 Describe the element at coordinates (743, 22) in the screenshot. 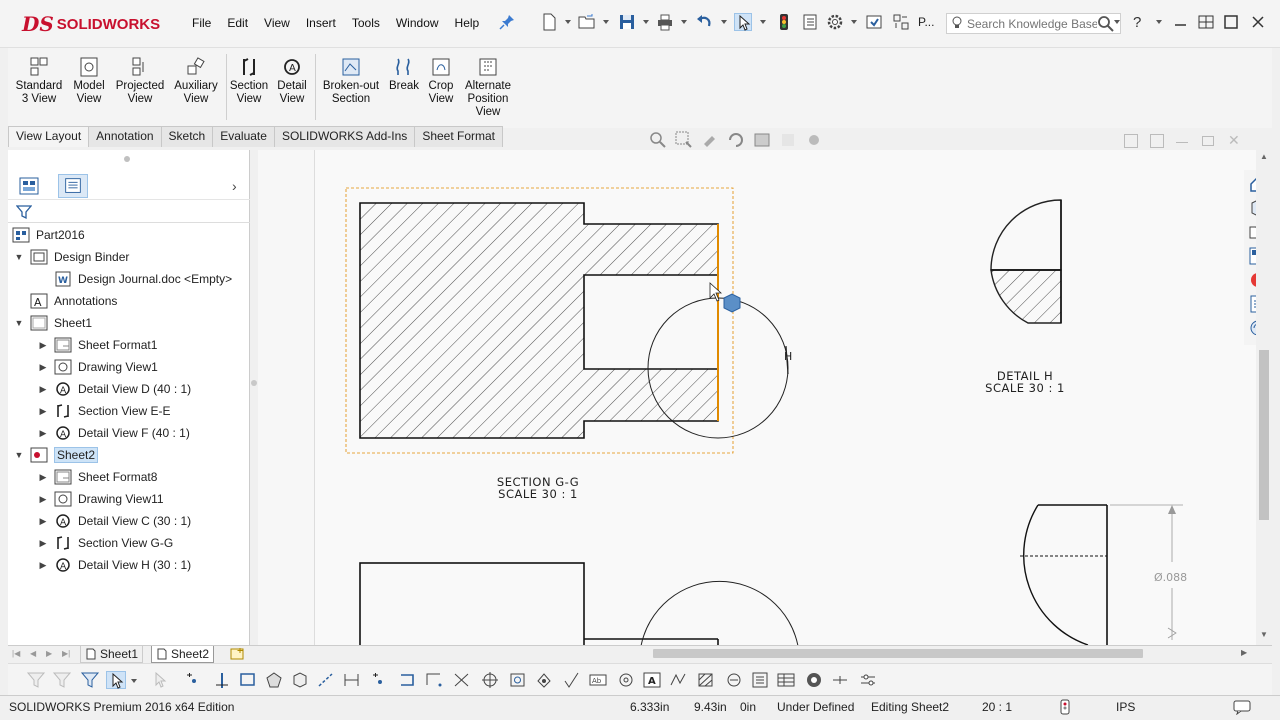

I see `select-arrow-icon` at that location.